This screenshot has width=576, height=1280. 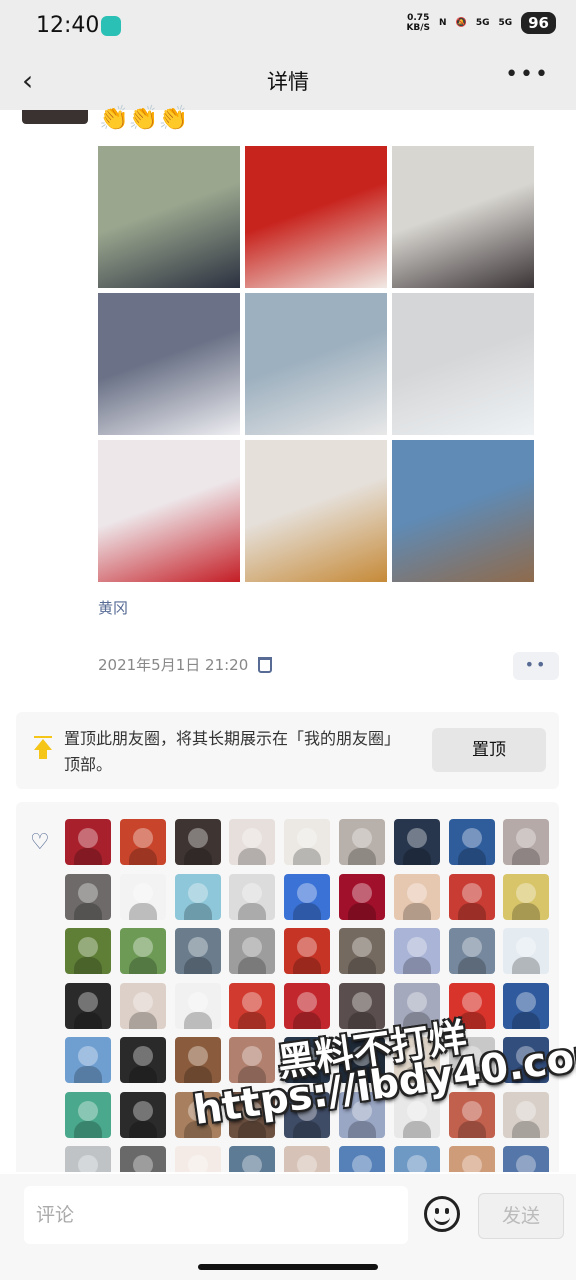 What do you see at coordinates (505, 23) in the screenshot?
I see `signal-5g-icon-2: 5G` at bounding box center [505, 23].